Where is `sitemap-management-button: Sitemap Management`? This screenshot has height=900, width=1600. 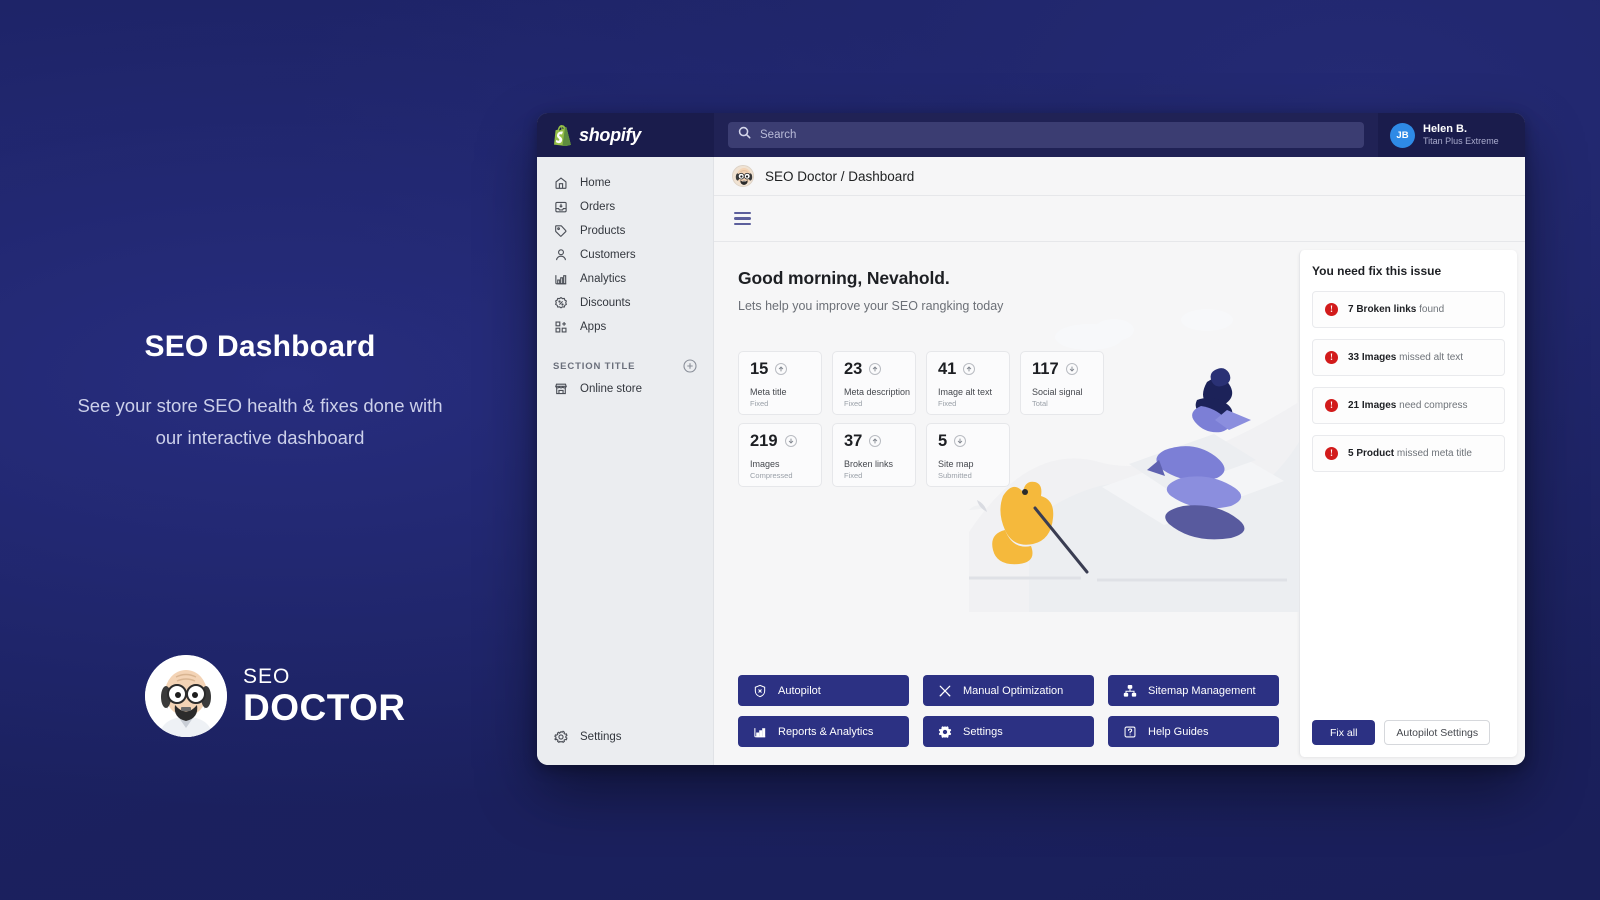 sitemap-management-button: Sitemap Management is located at coordinates (1193, 690).